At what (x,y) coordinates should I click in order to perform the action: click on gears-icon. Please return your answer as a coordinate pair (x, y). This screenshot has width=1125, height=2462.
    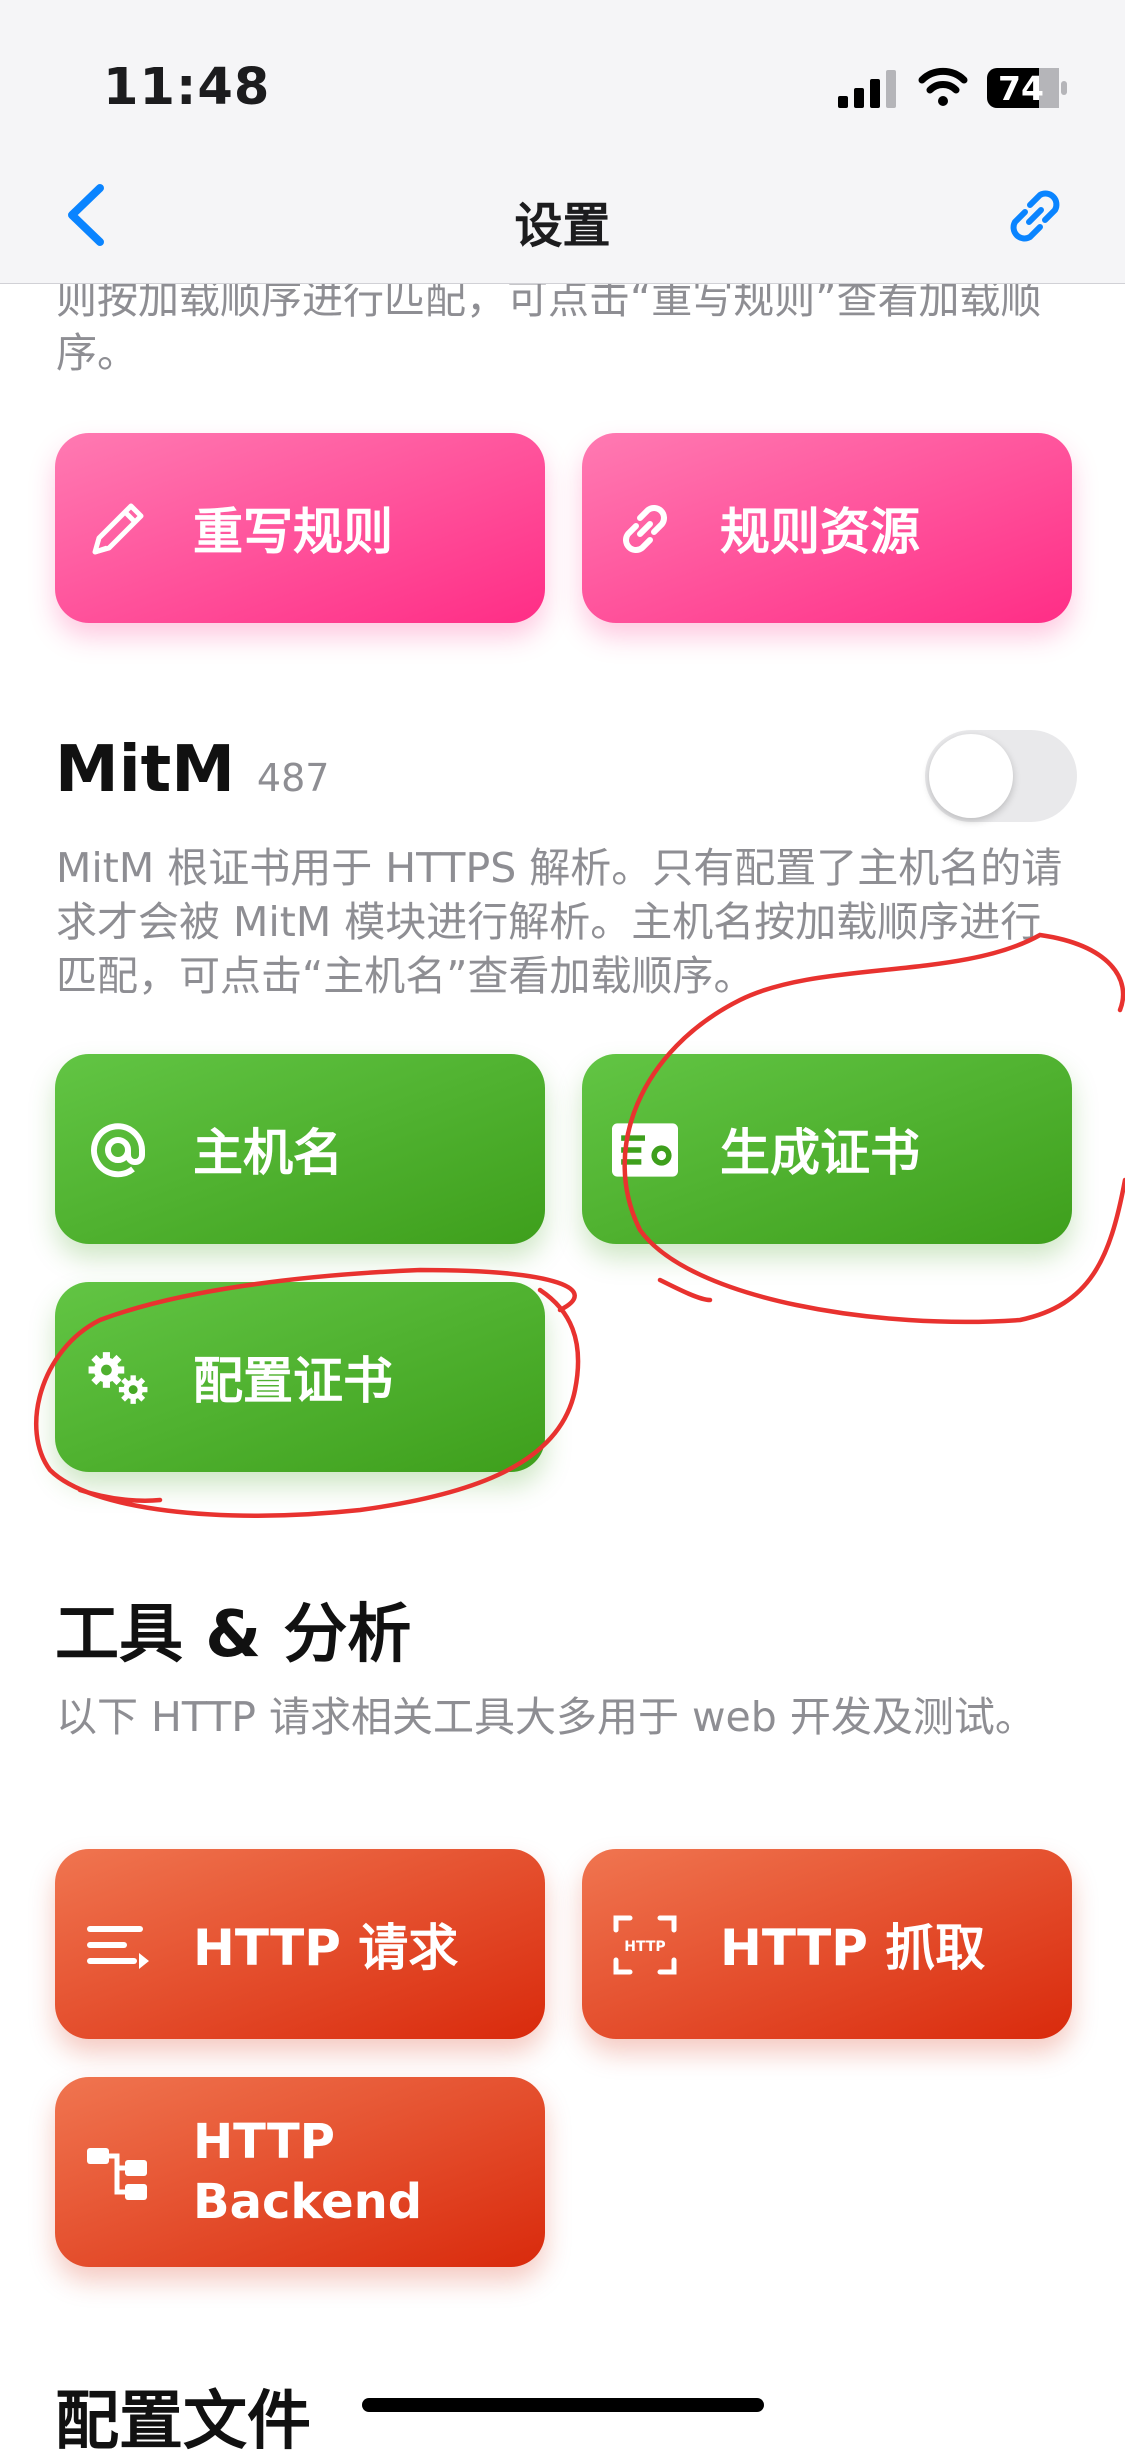
    Looking at the image, I should click on (118, 1378).